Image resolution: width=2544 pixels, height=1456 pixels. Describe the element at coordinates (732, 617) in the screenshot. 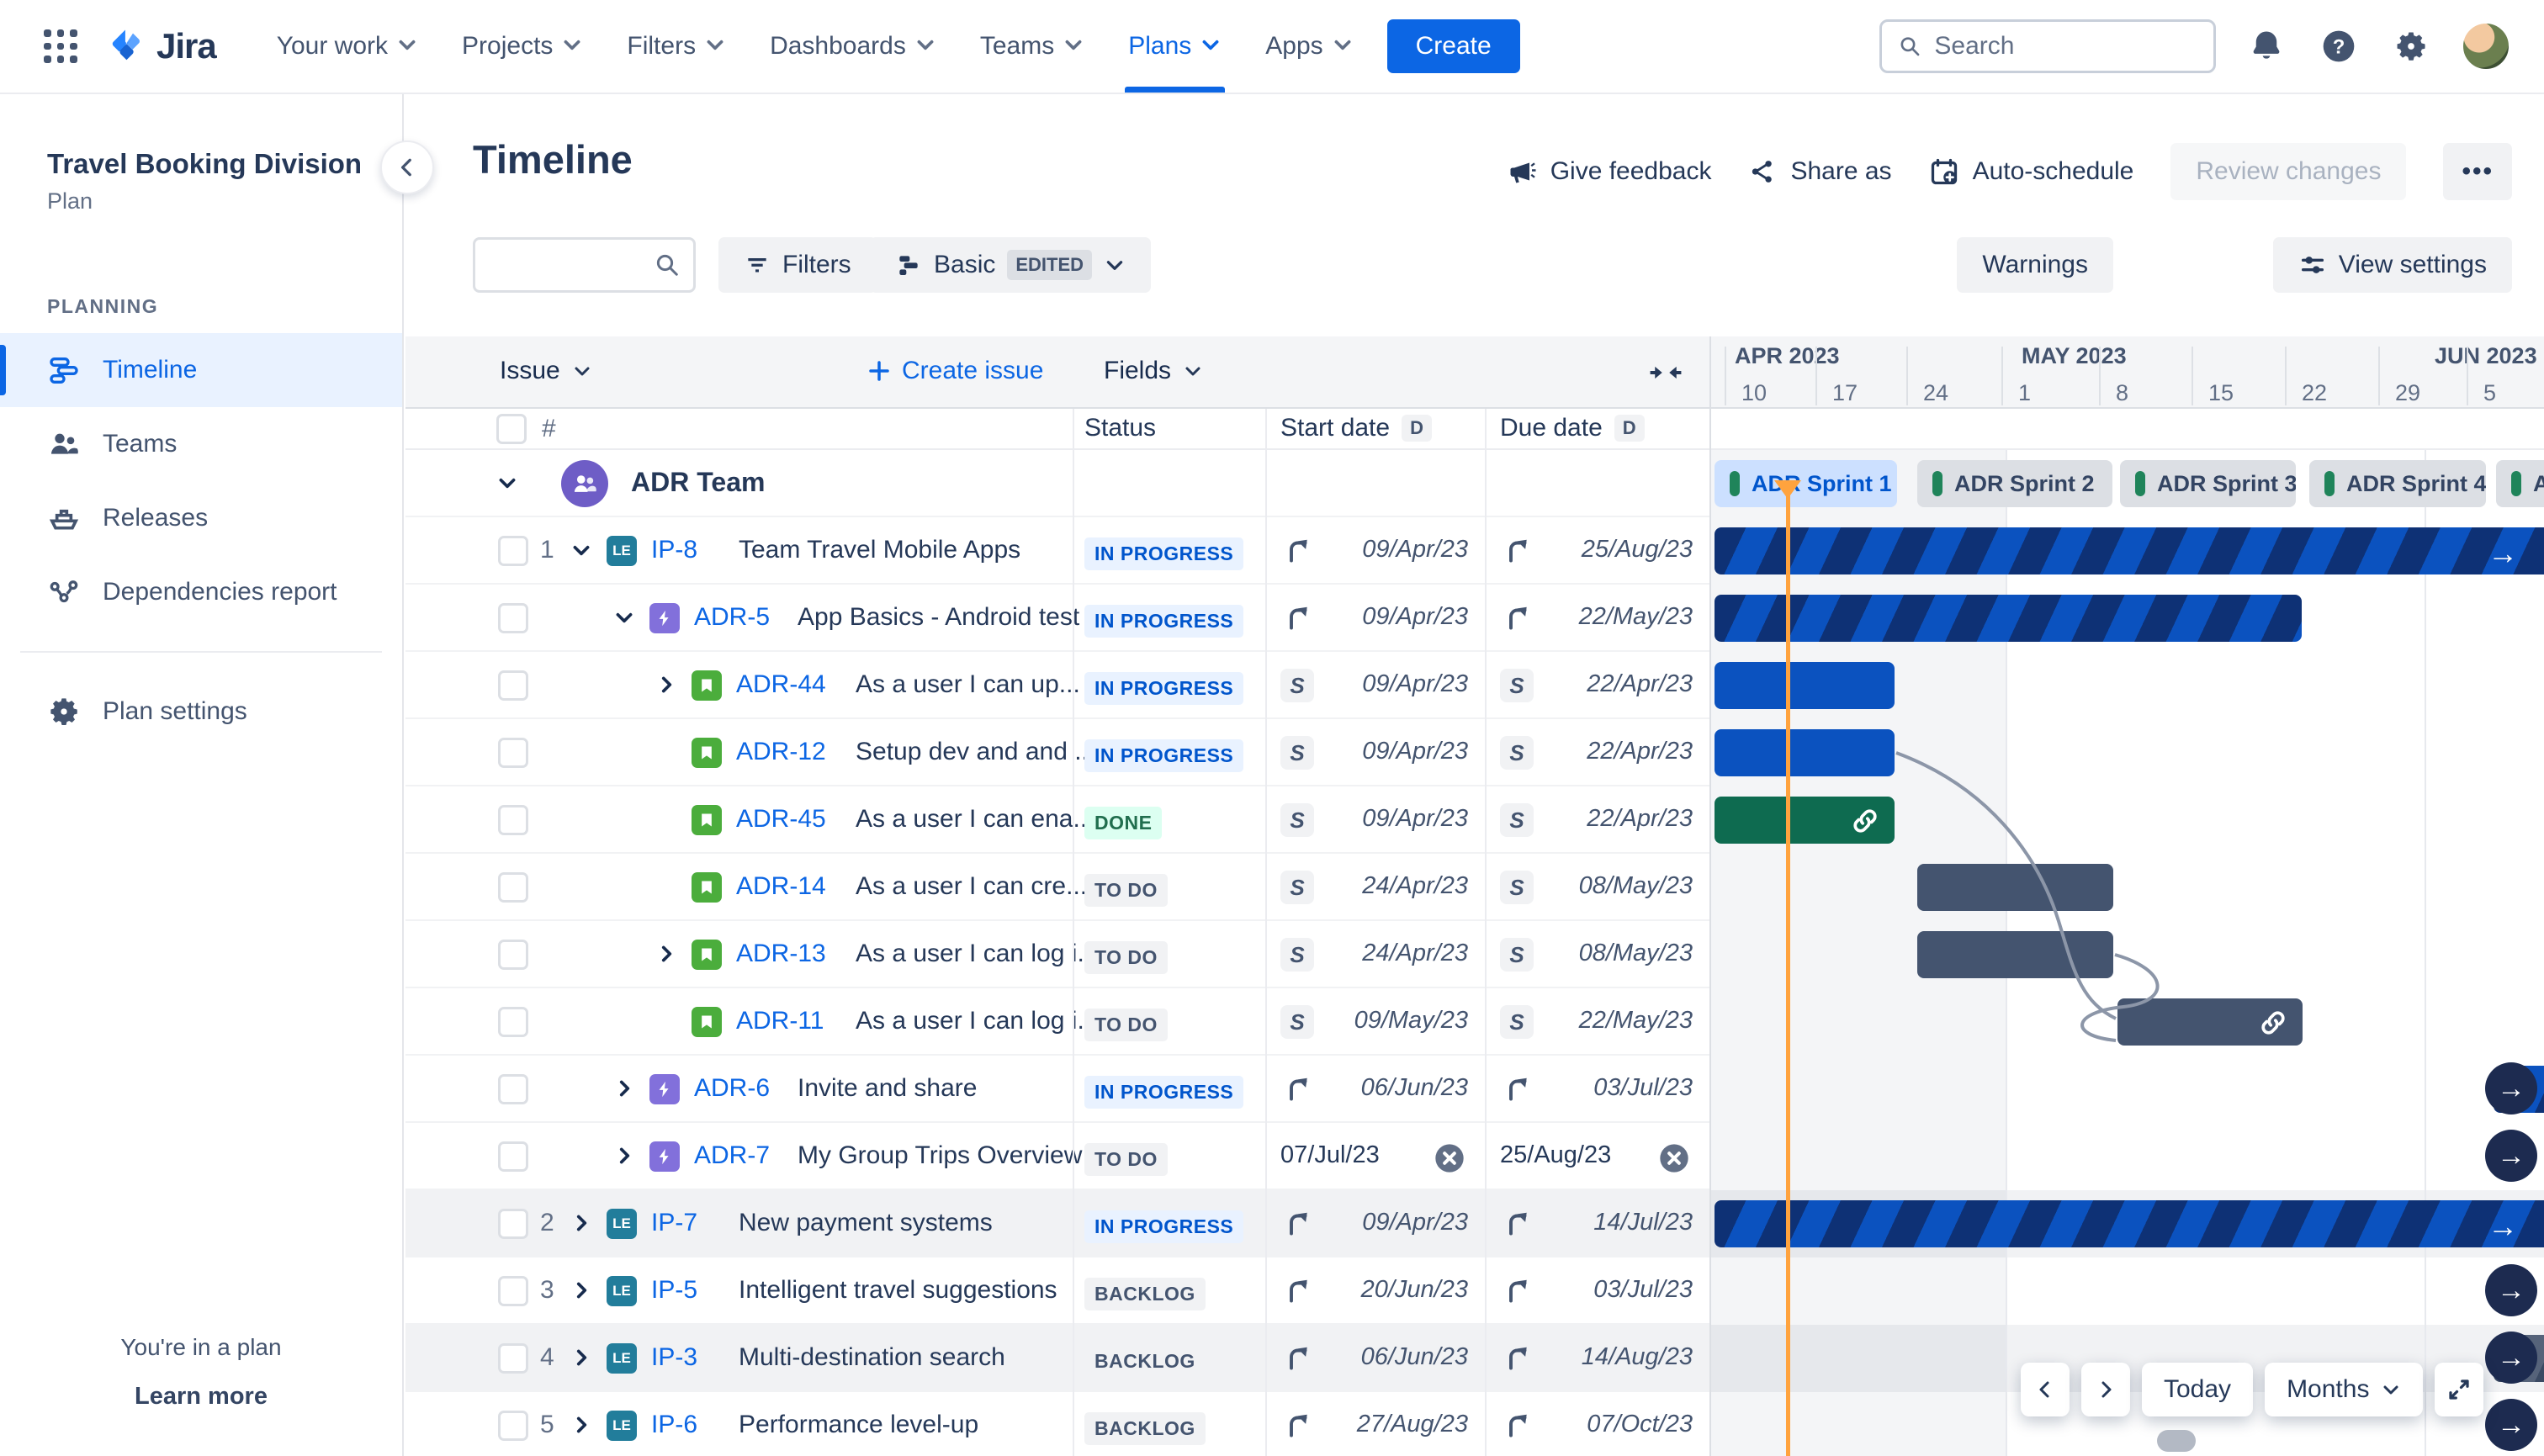

I see `issue-key: ADR-5` at that location.